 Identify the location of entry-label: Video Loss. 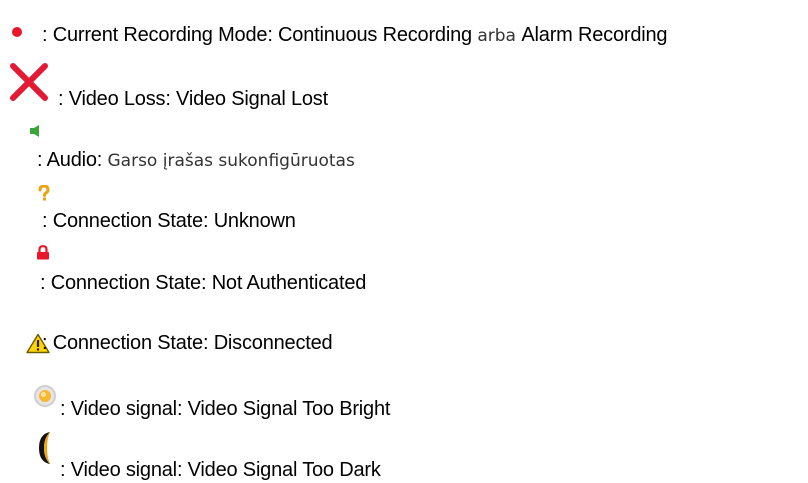
(117, 99).